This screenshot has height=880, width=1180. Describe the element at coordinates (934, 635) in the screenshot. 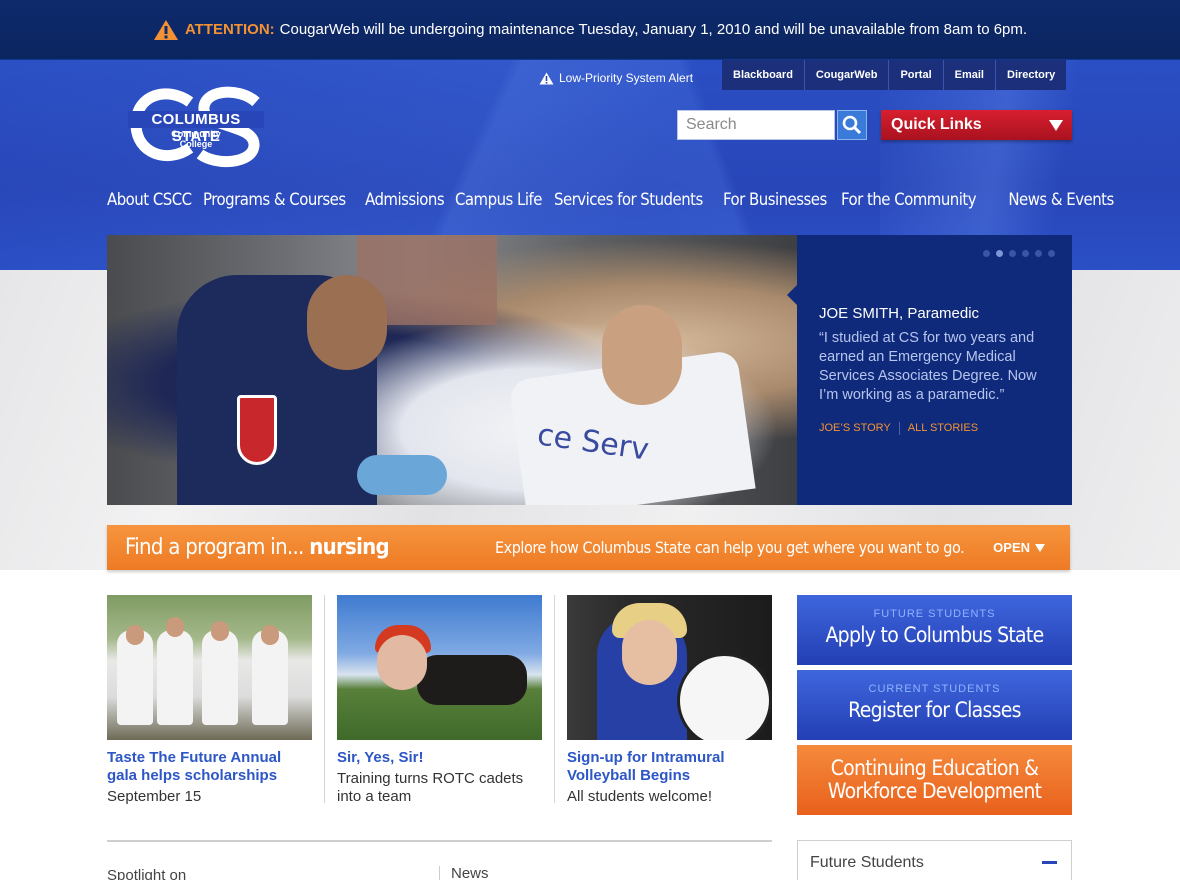

I see `apply-label: Apply to Columbus State` at that location.